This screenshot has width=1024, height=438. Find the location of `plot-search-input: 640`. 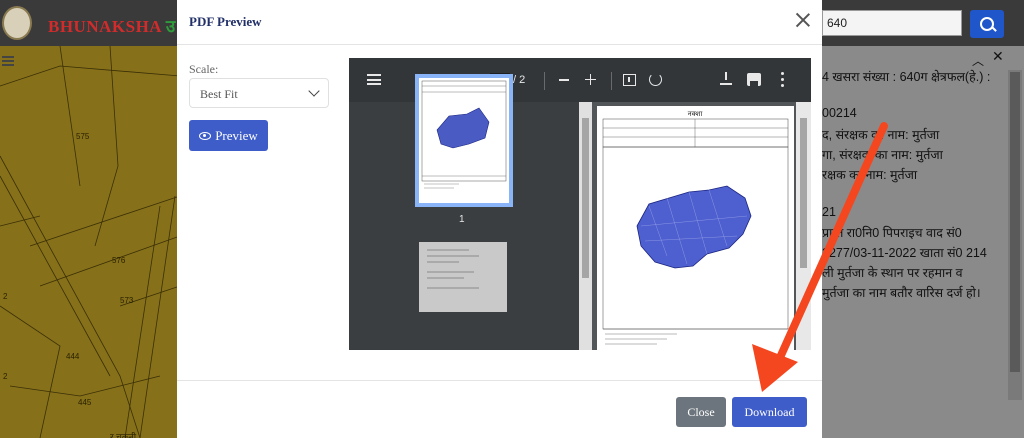

plot-search-input: 640 is located at coordinates (892, 23).